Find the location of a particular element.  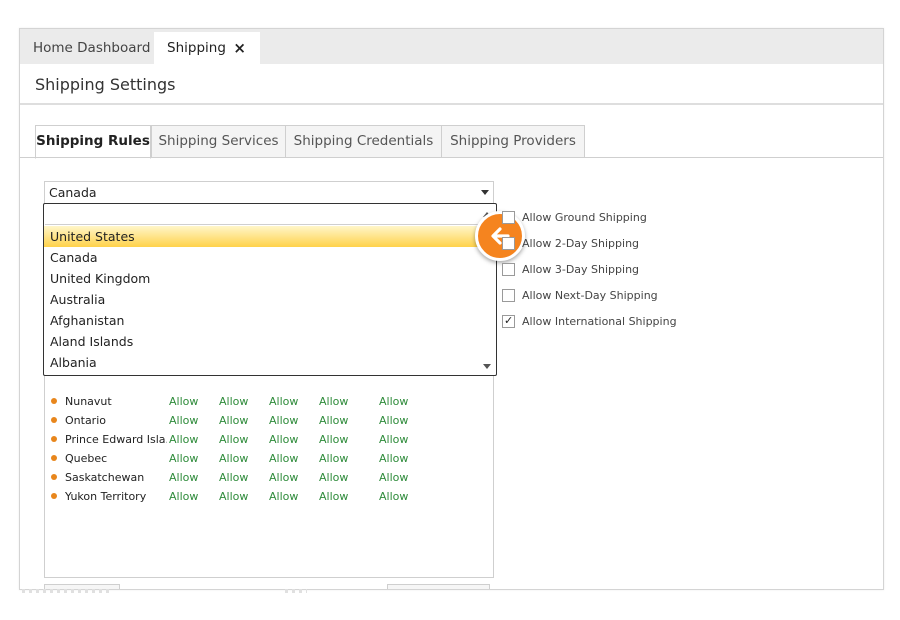

table-row: Saskatchewan Allow Allow Allow Allow Allow is located at coordinates (265, 478).